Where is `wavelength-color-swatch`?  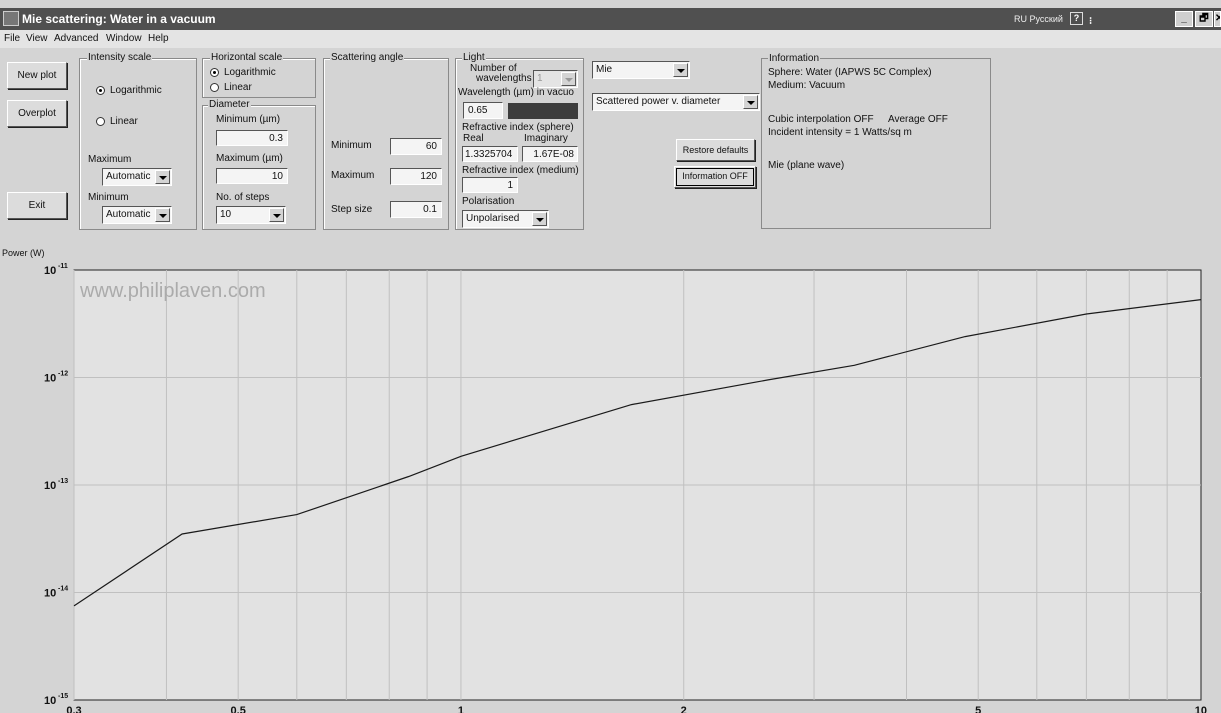
wavelength-color-swatch is located at coordinates (543, 111).